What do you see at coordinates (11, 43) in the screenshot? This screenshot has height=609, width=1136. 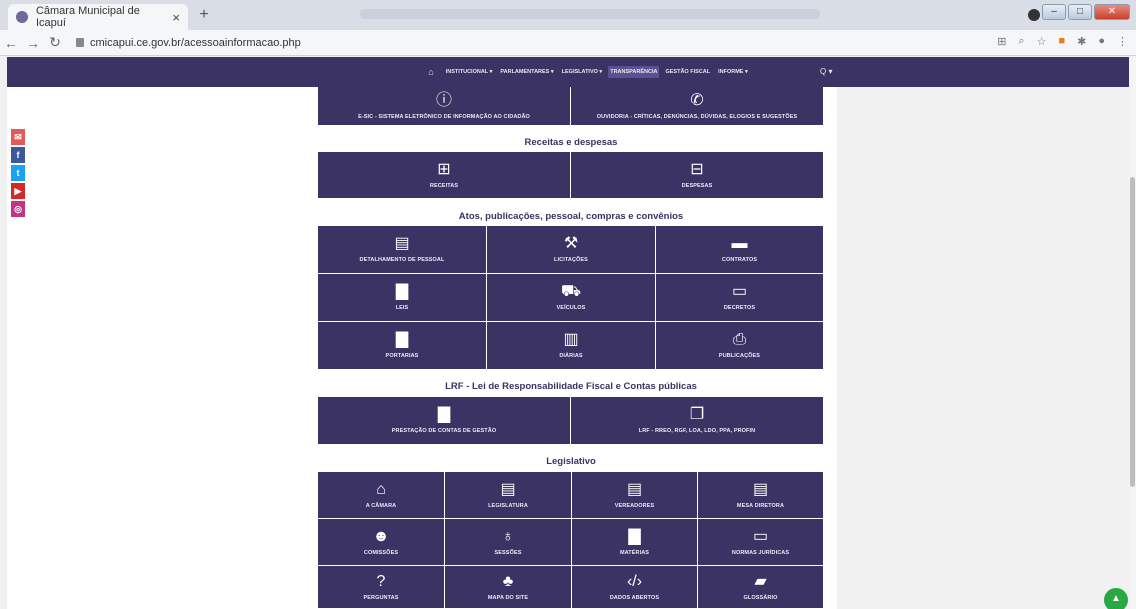 I see `back-icon: ←` at bounding box center [11, 43].